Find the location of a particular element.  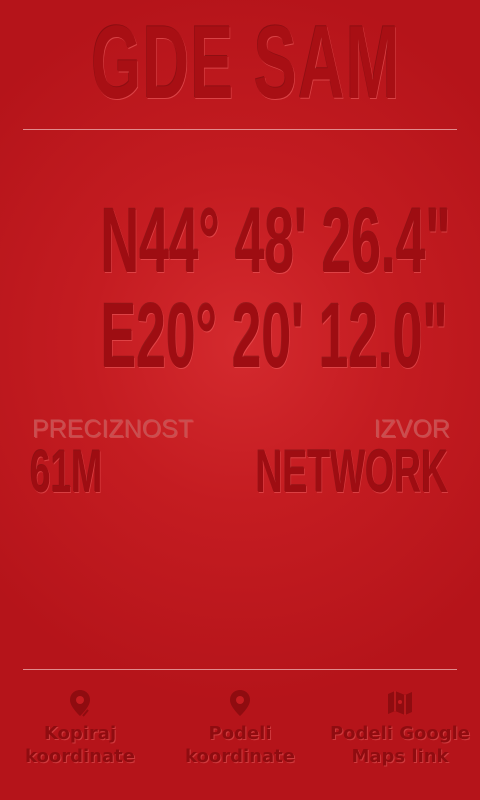

footer-divider is located at coordinates (240, 669).